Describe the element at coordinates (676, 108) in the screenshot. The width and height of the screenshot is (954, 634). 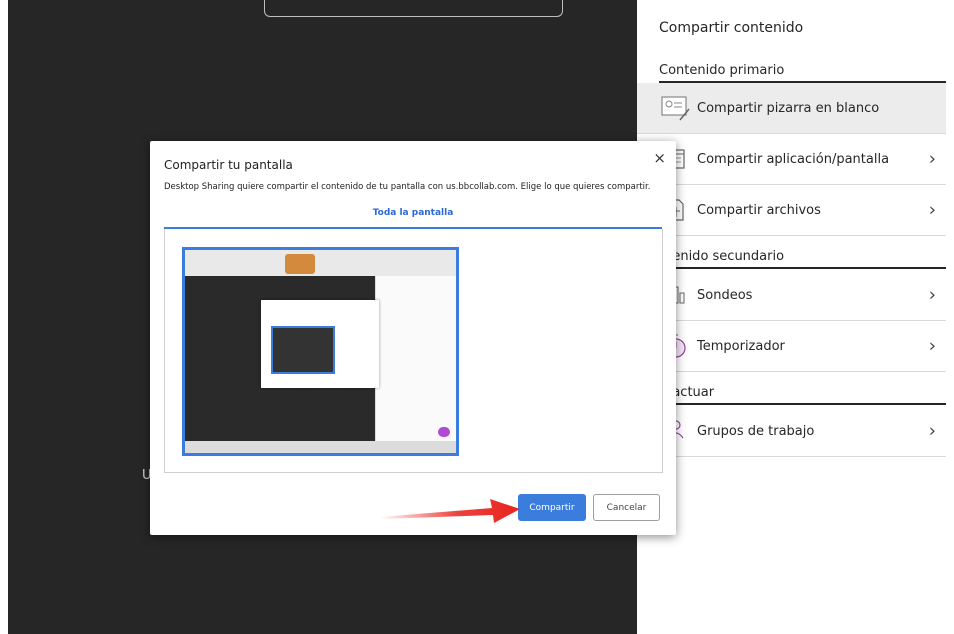
I see `whiteboard-icon` at that location.